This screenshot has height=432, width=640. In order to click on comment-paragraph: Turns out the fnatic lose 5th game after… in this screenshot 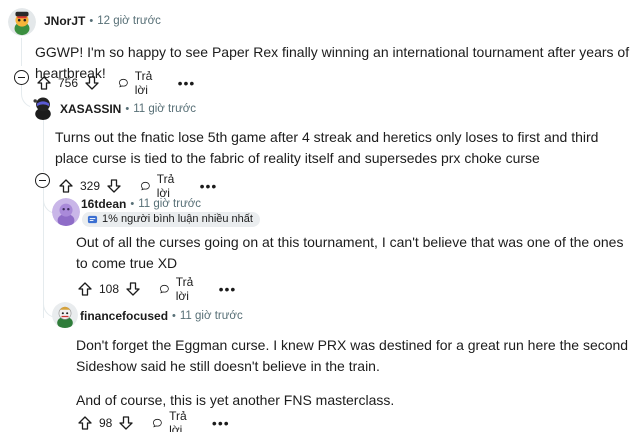, I will do `click(327, 147)`.